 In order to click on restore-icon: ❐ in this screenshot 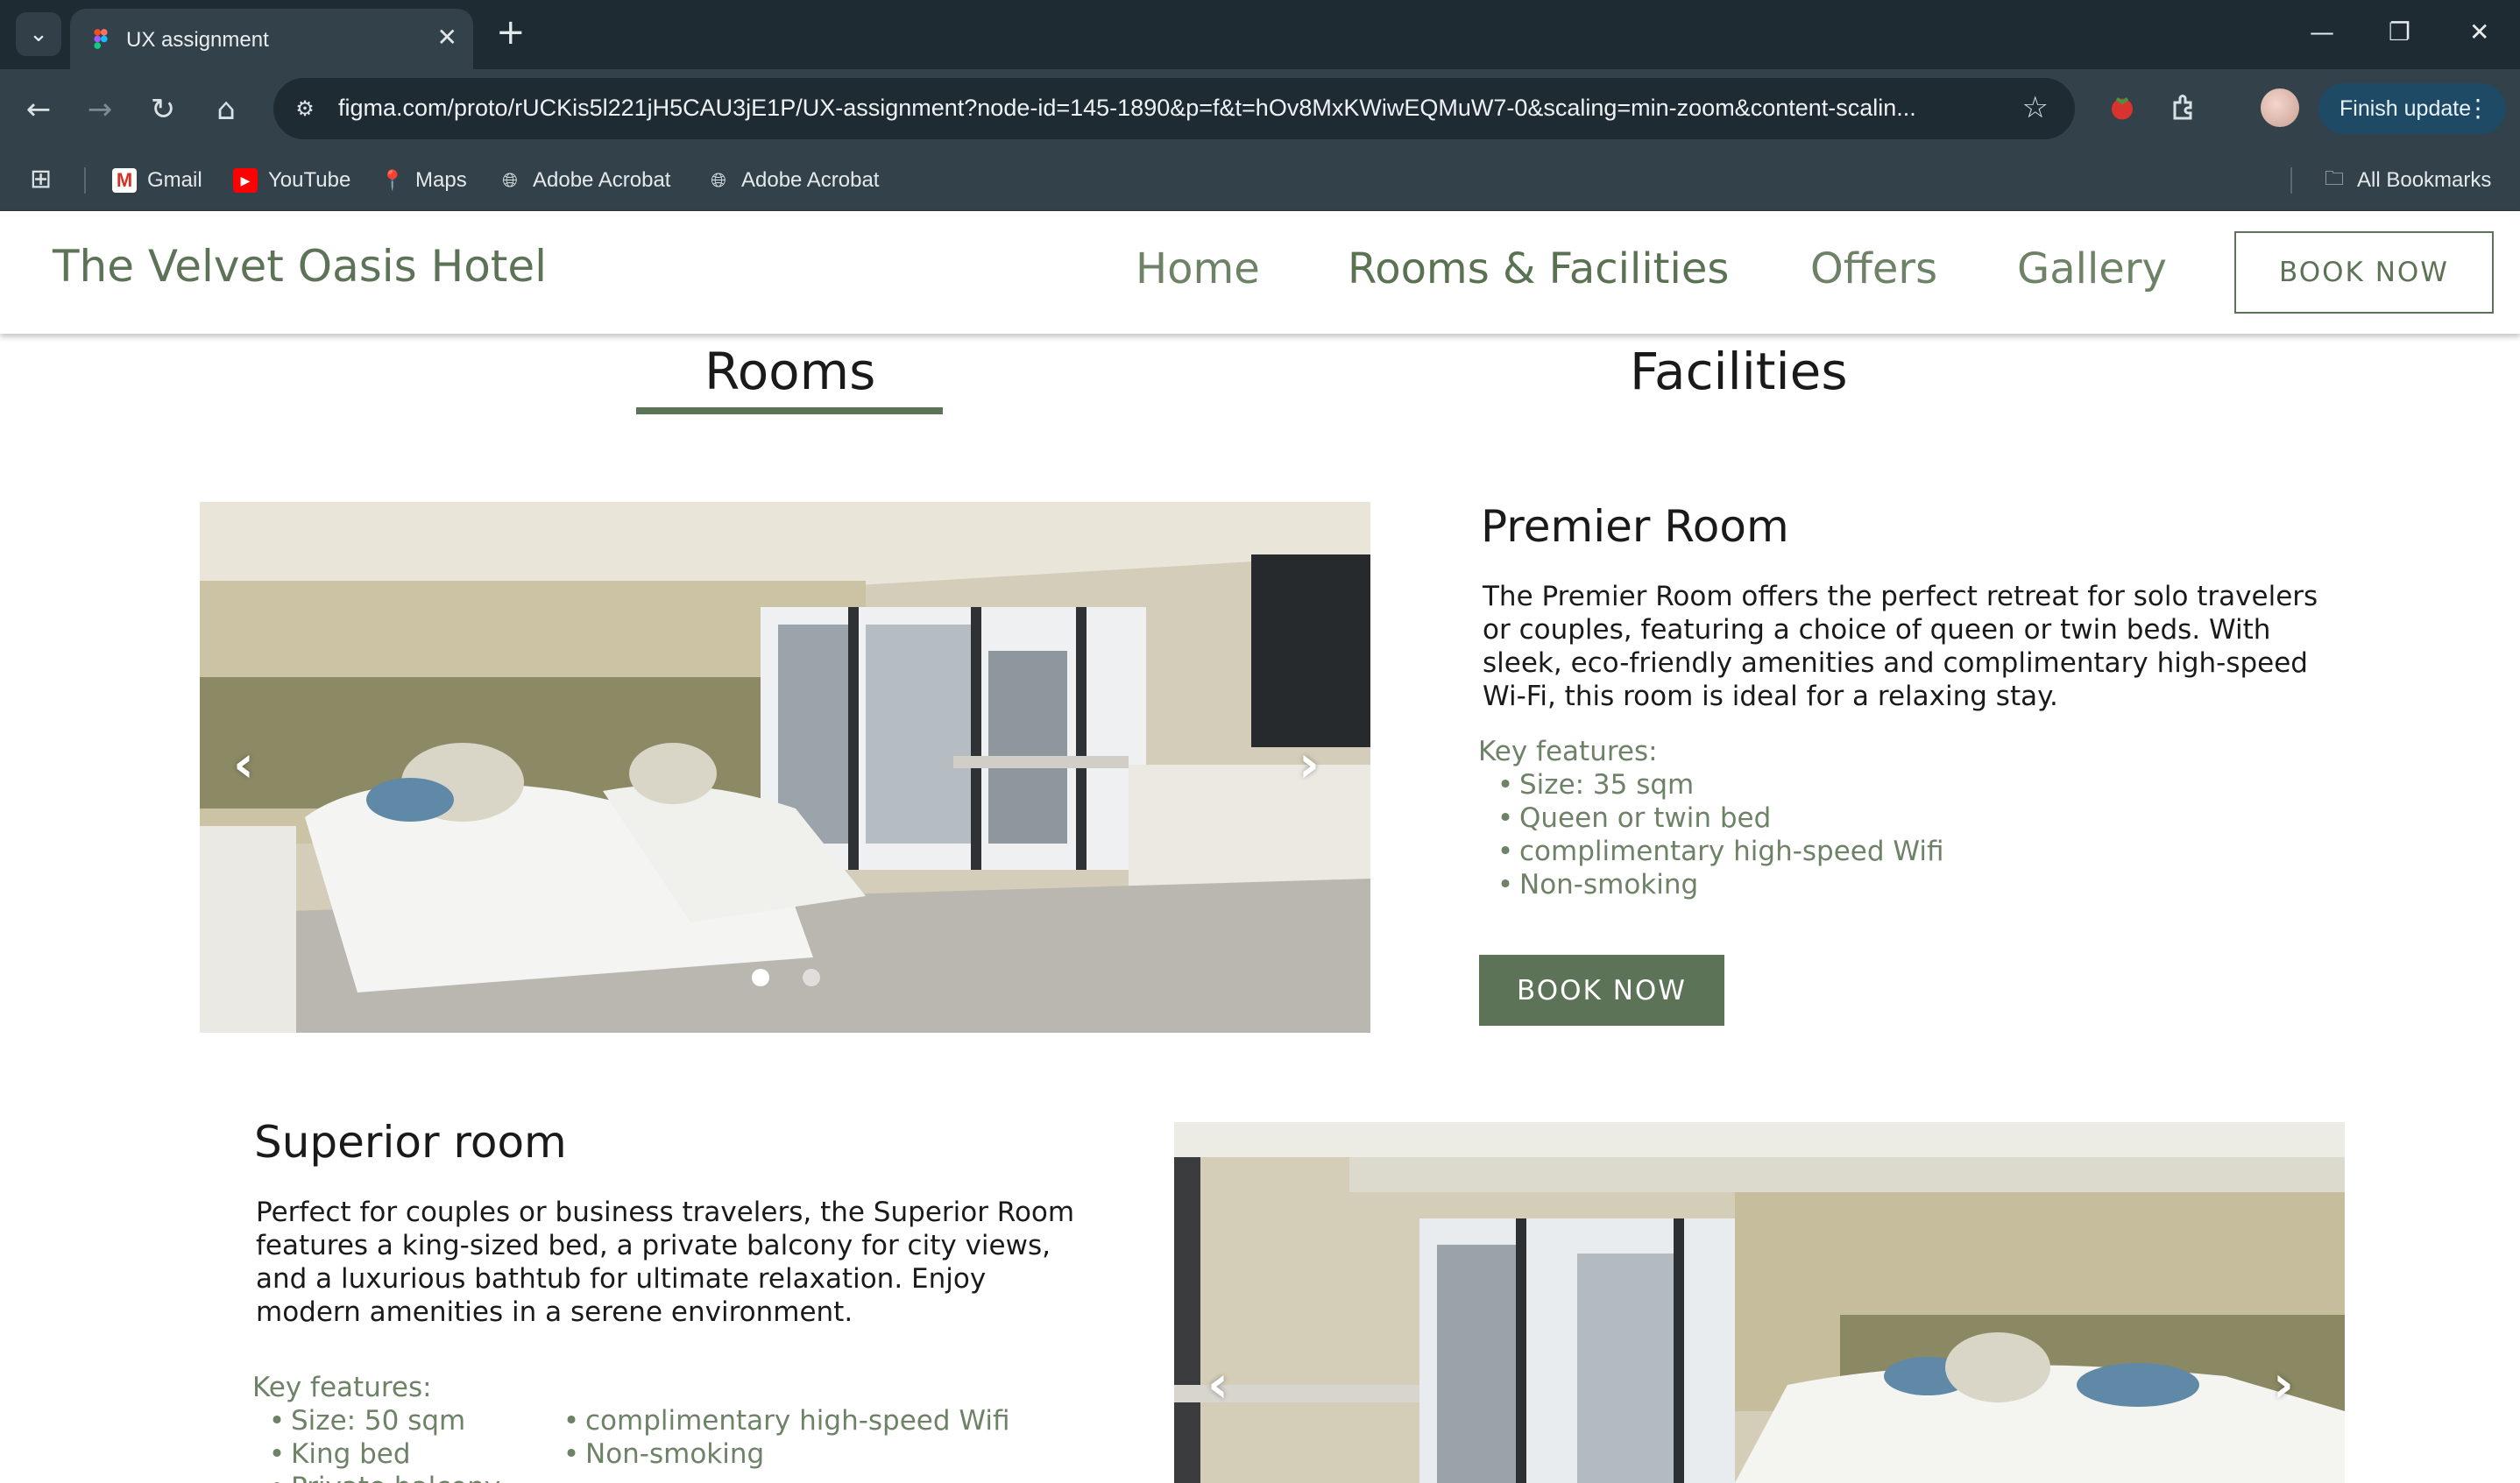, I will do `click(2399, 32)`.